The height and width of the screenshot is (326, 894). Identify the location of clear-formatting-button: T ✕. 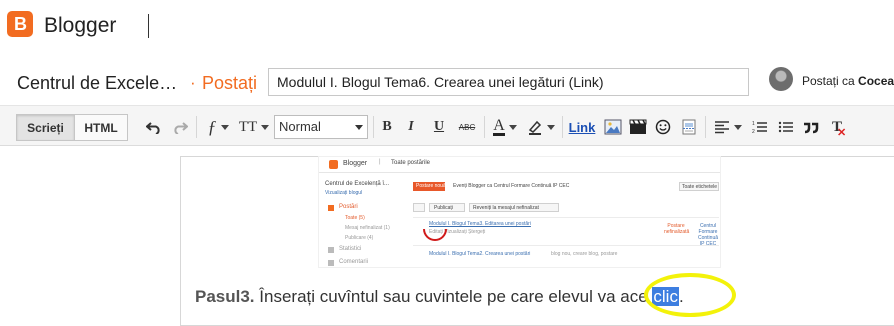
(837, 127).